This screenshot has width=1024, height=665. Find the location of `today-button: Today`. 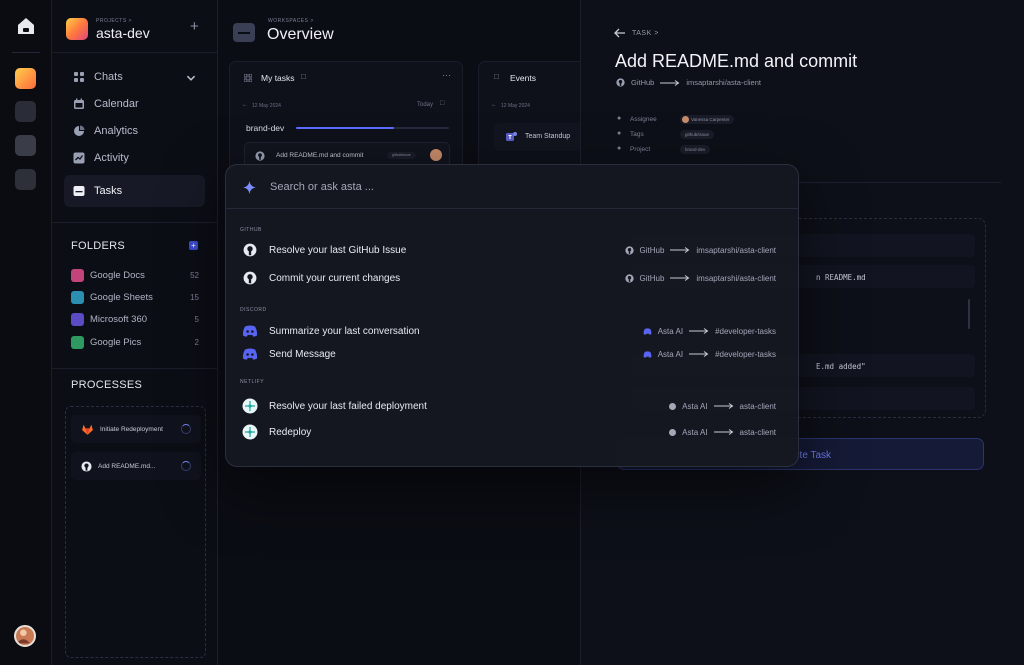

today-button: Today is located at coordinates (425, 105).